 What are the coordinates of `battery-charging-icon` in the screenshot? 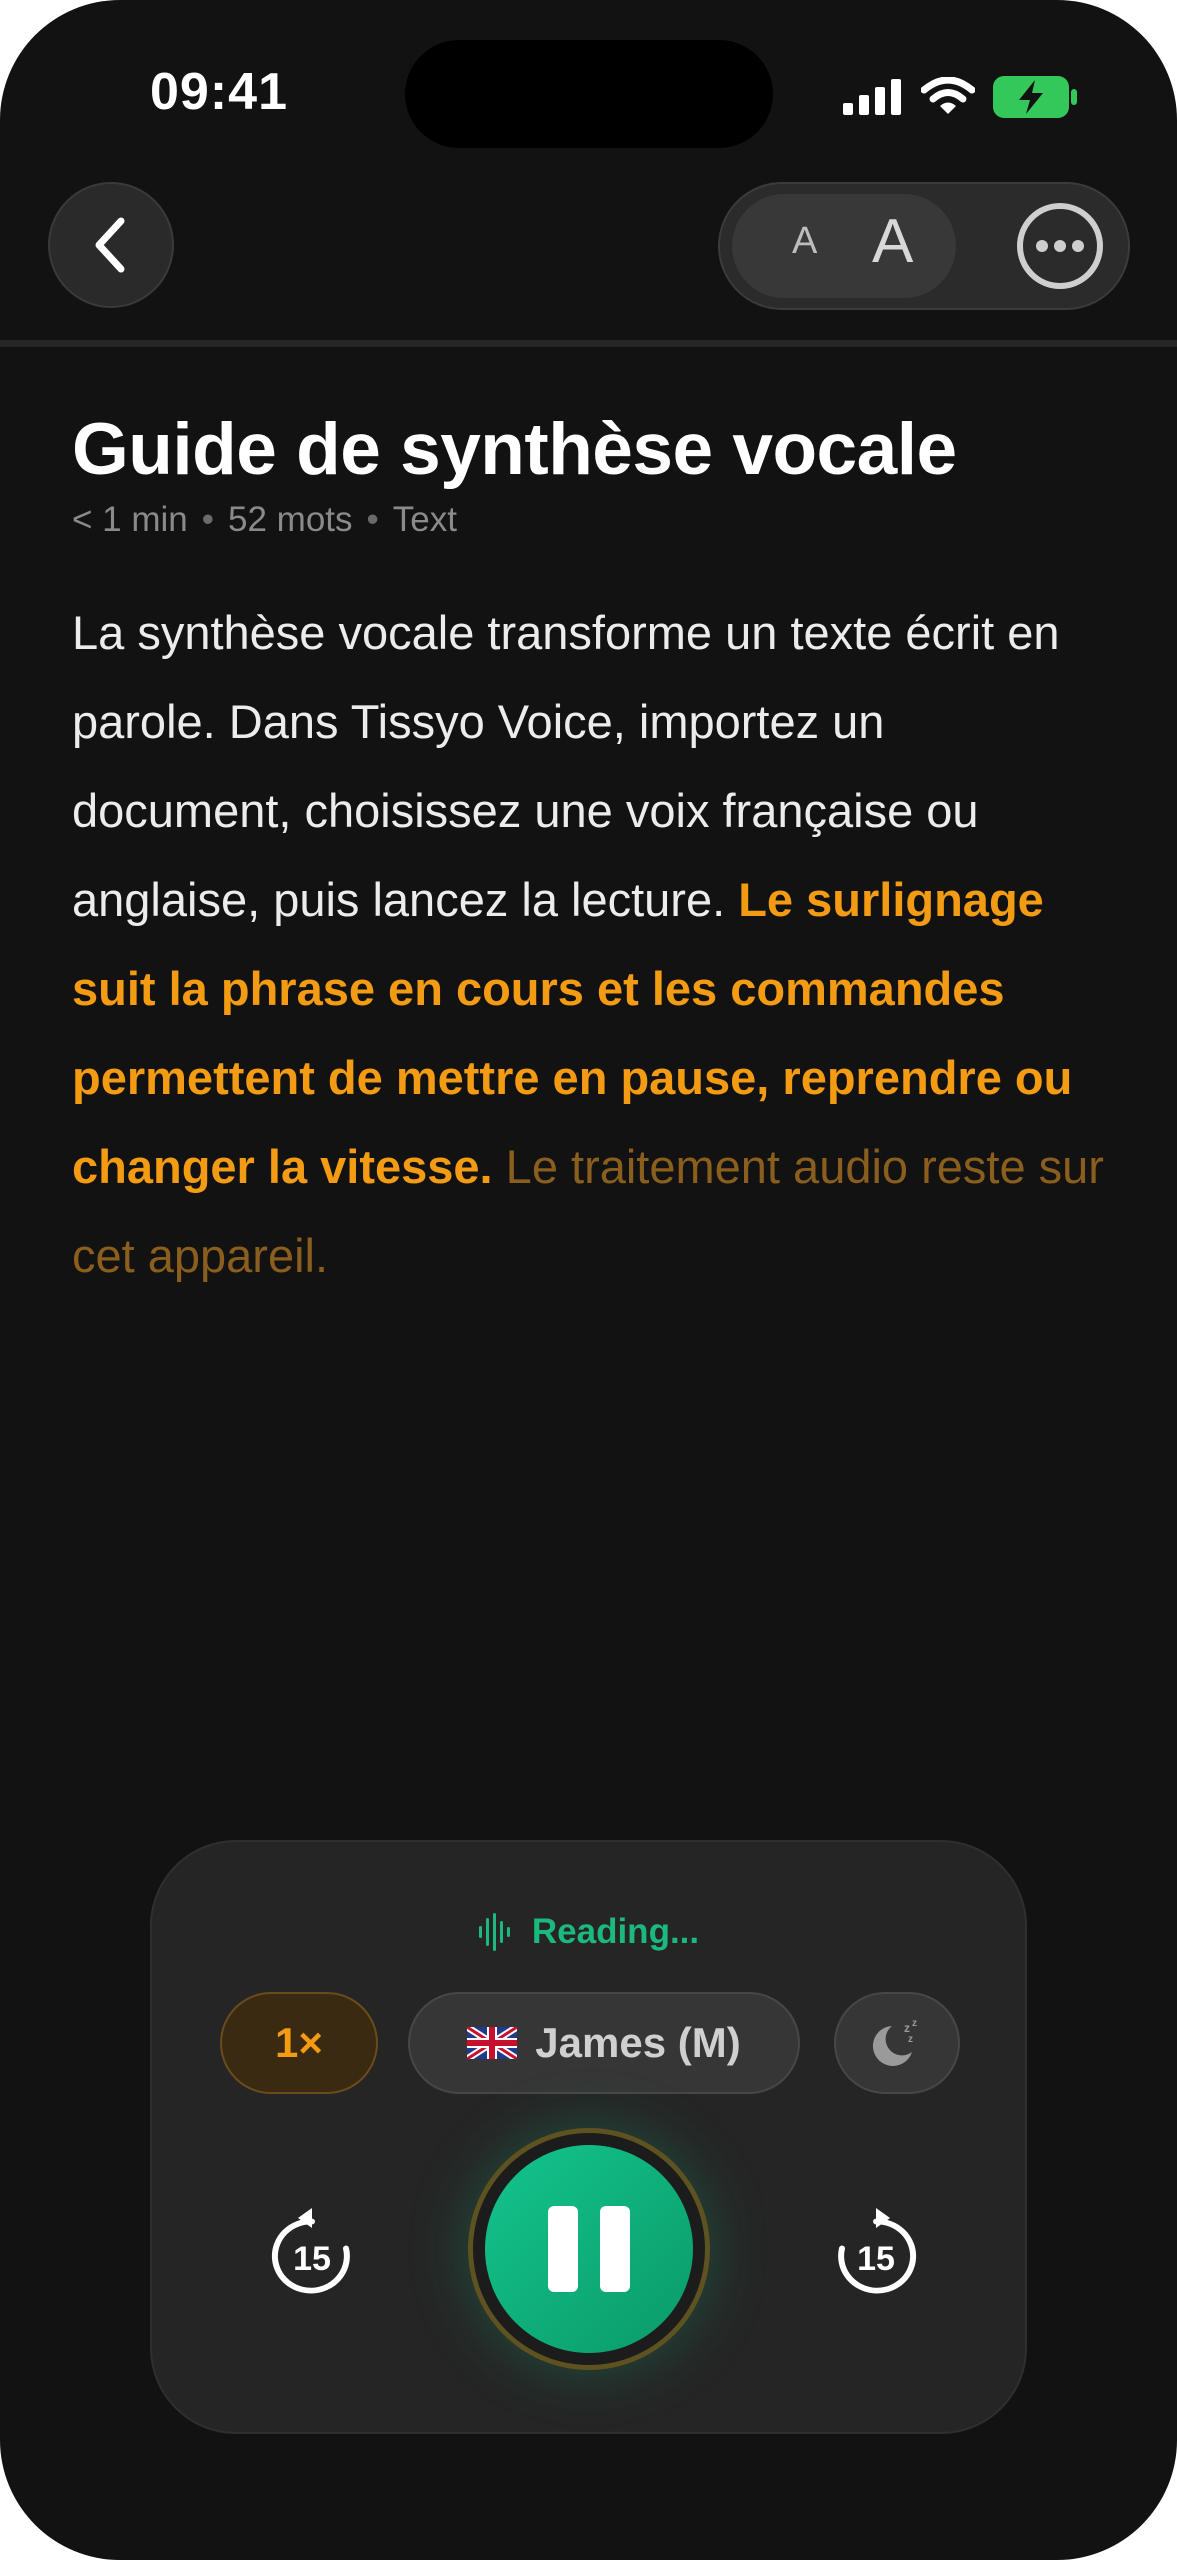 It's located at (1035, 97).